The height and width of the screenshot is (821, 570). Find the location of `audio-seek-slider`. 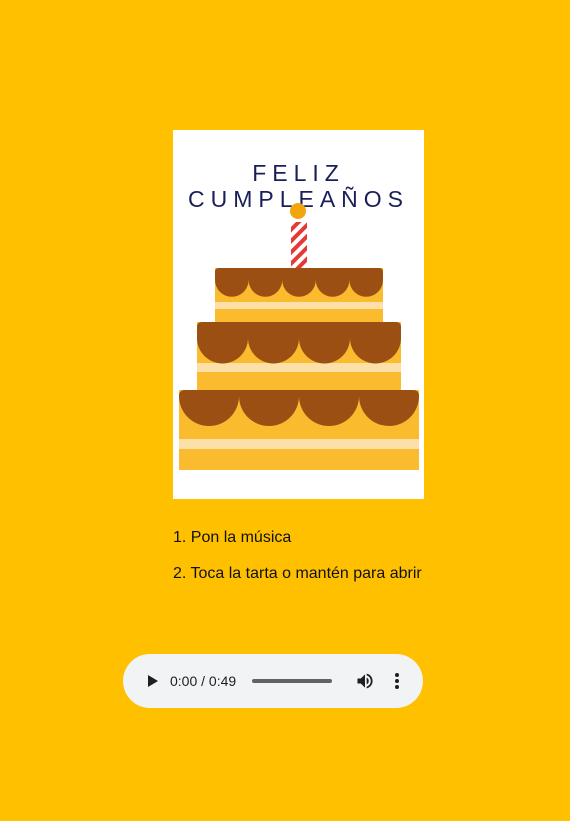

audio-seek-slider is located at coordinates (292, 681).